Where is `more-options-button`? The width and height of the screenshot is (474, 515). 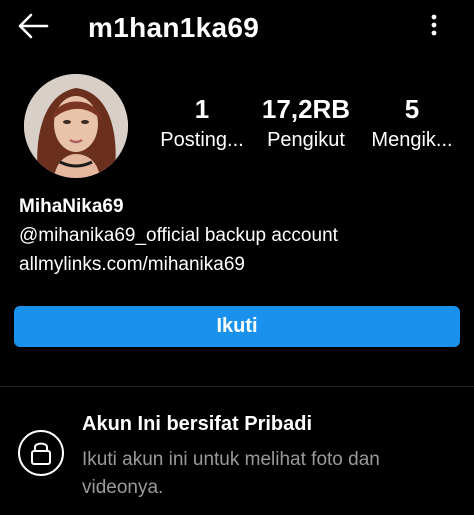
more-options-button is located at coordinates (434, 26).